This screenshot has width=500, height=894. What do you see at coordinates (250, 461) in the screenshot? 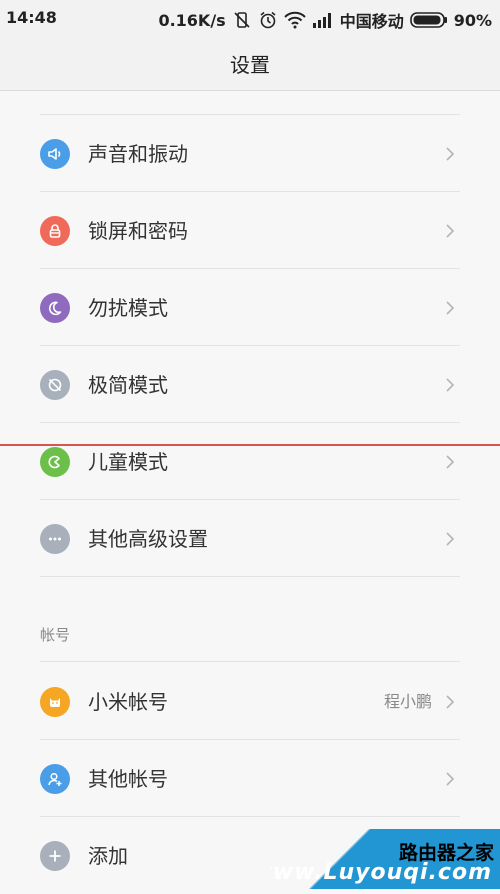
I see `settings-item-child-mode: 儿童模式` at bounding box center [250, 461].